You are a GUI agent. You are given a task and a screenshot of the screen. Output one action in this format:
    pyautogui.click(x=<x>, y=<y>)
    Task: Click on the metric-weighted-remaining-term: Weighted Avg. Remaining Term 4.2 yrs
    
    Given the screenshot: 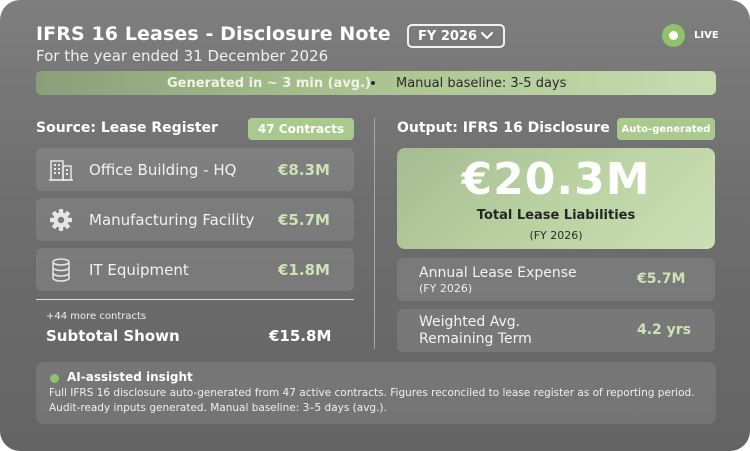 What is the action you would take?
    pyautogui.click(x=556, y=330)
    